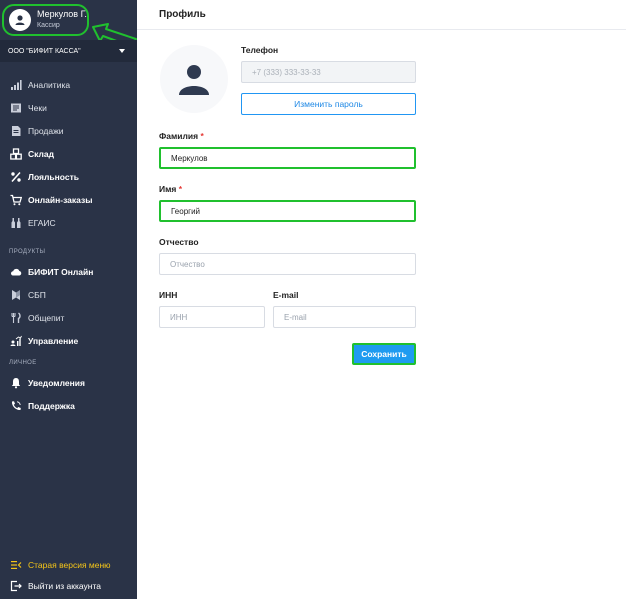 The image size is (626, 599). What do you see at coordinates (53, 176) in the screenshot?
I see `sidebar-item-label: Лояльность` at bounding box center [53, 176].